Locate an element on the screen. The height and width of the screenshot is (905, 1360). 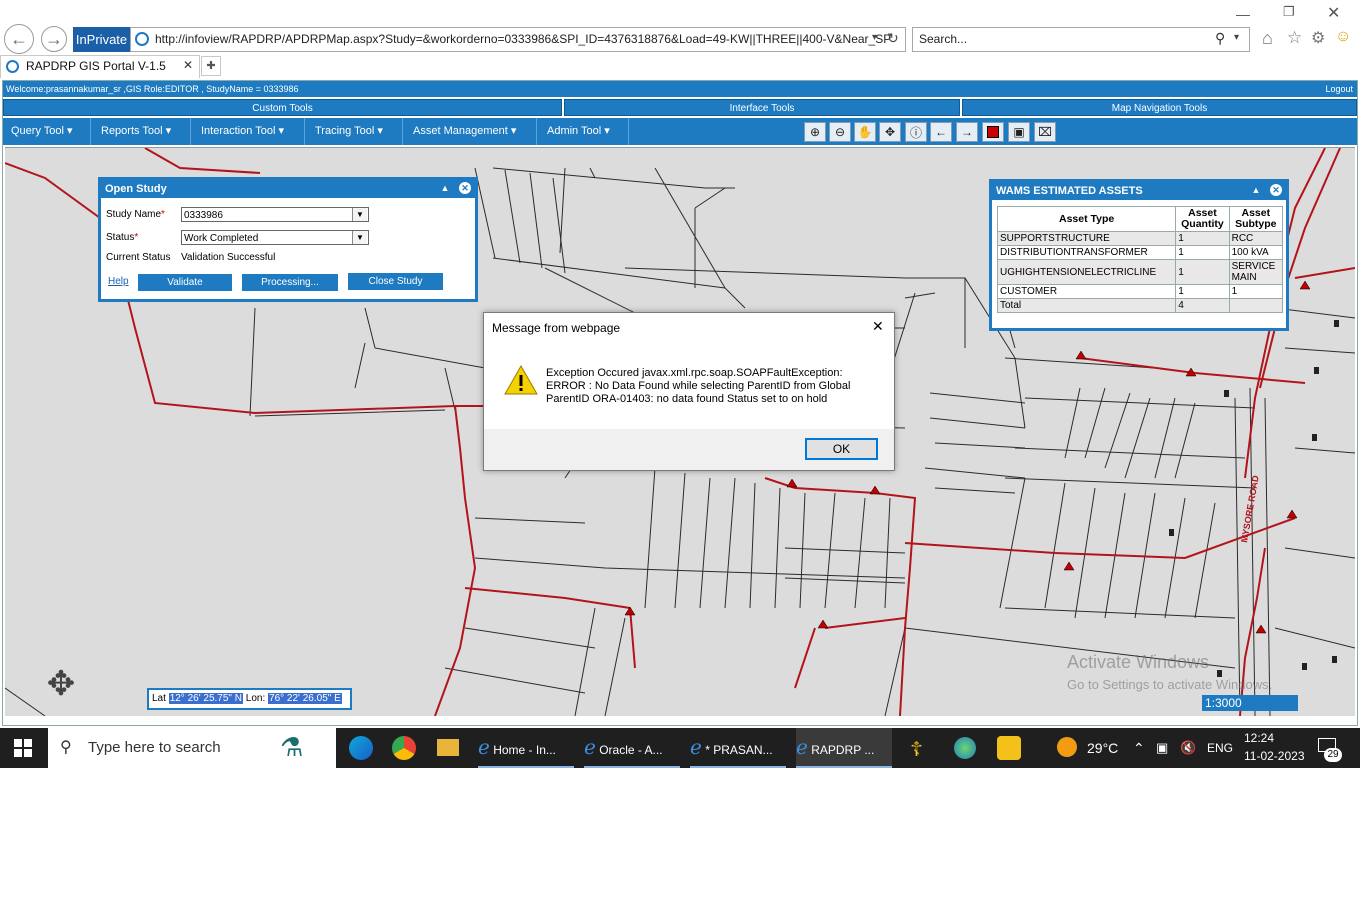
validate-button: Validate is located at coordinates (185, 282).